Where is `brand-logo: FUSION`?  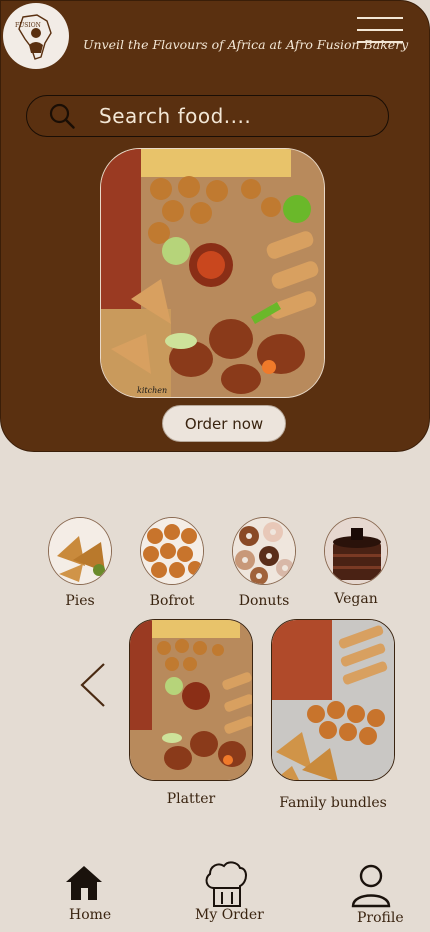 brand-logo: FUSION is located at coordinates (36, 36).